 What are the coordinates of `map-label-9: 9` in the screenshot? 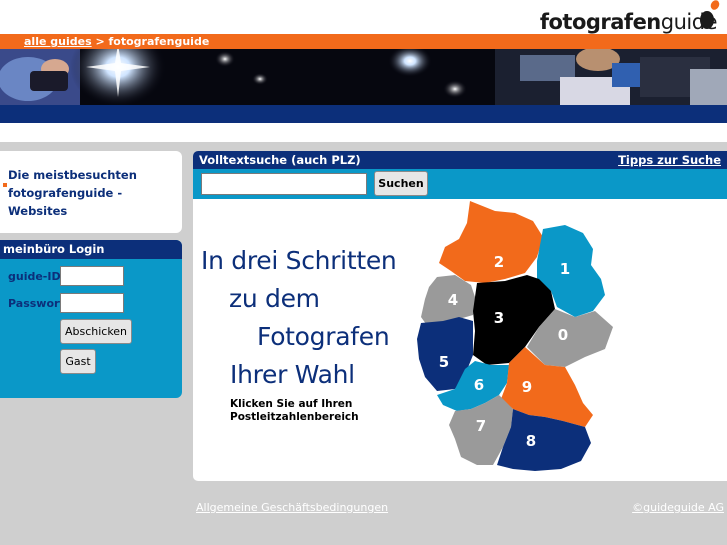 It's located at (527, 387).